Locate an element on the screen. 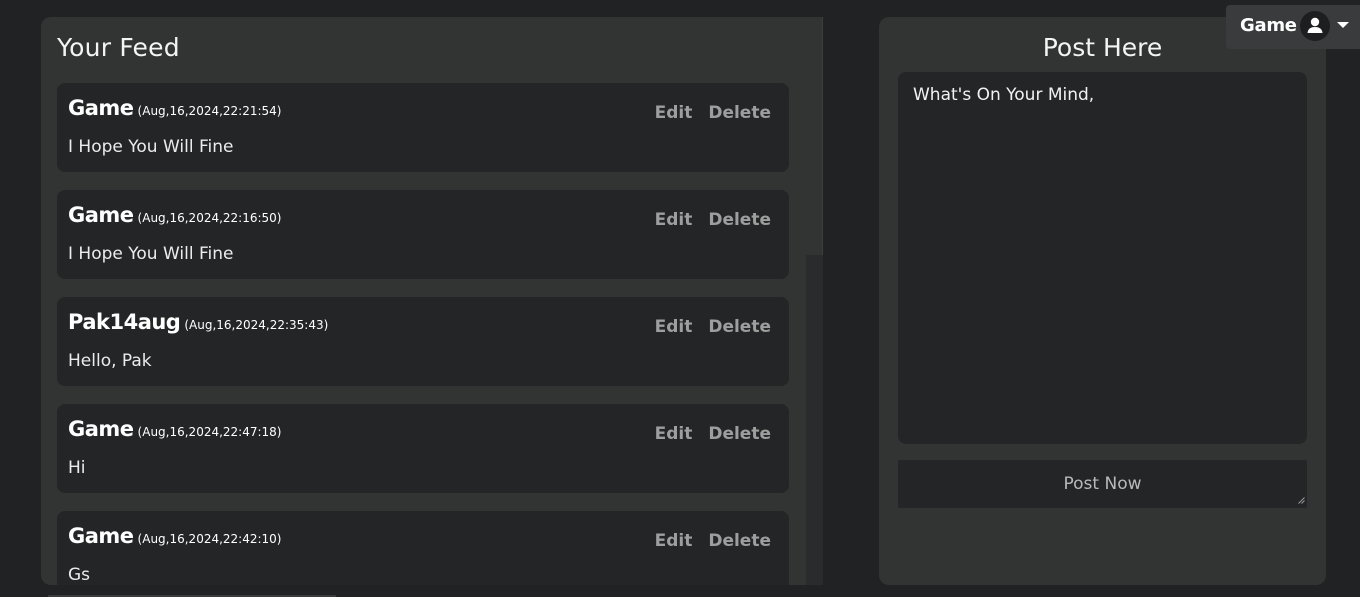 The image size is (1360, 597). user-icon is located at coordinates (1315, 26).